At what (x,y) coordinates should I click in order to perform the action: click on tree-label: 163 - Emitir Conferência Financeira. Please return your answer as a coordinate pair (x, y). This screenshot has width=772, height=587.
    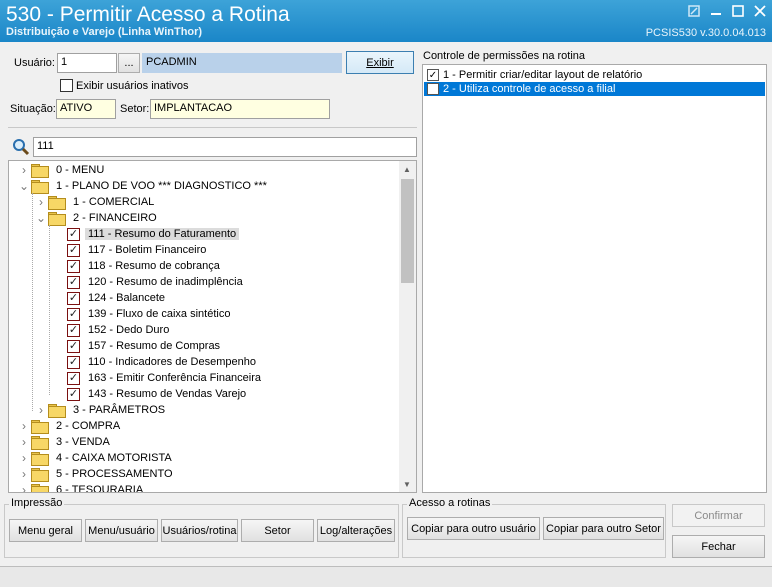
    Looking at the image, I should click on (175, 378).